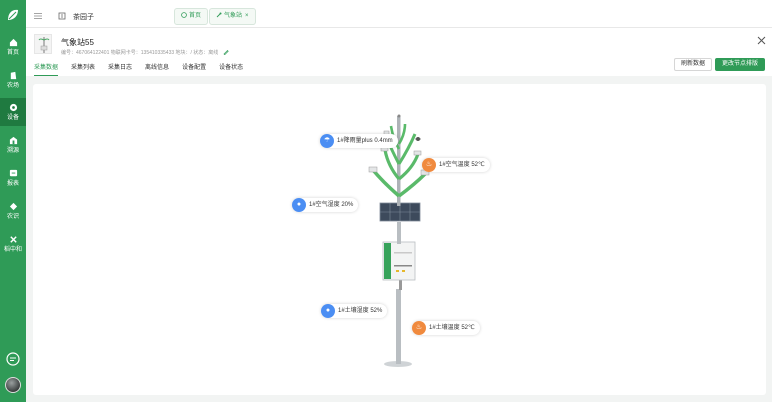  I want to click on sensor-soil-humidity-label: ● 1#土壤湿度 52%, so click(354, 311).